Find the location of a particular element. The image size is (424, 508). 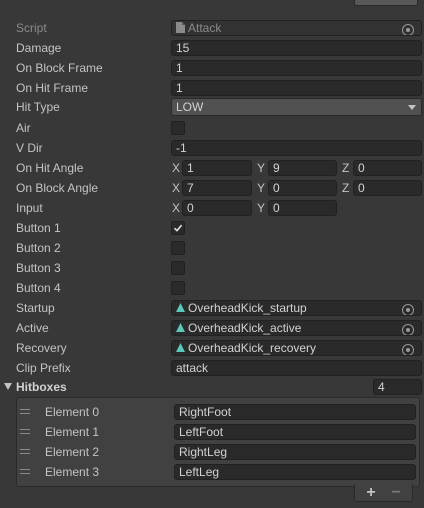

active-row: Active OverheadKick_active is located at coordinates (212, 328).